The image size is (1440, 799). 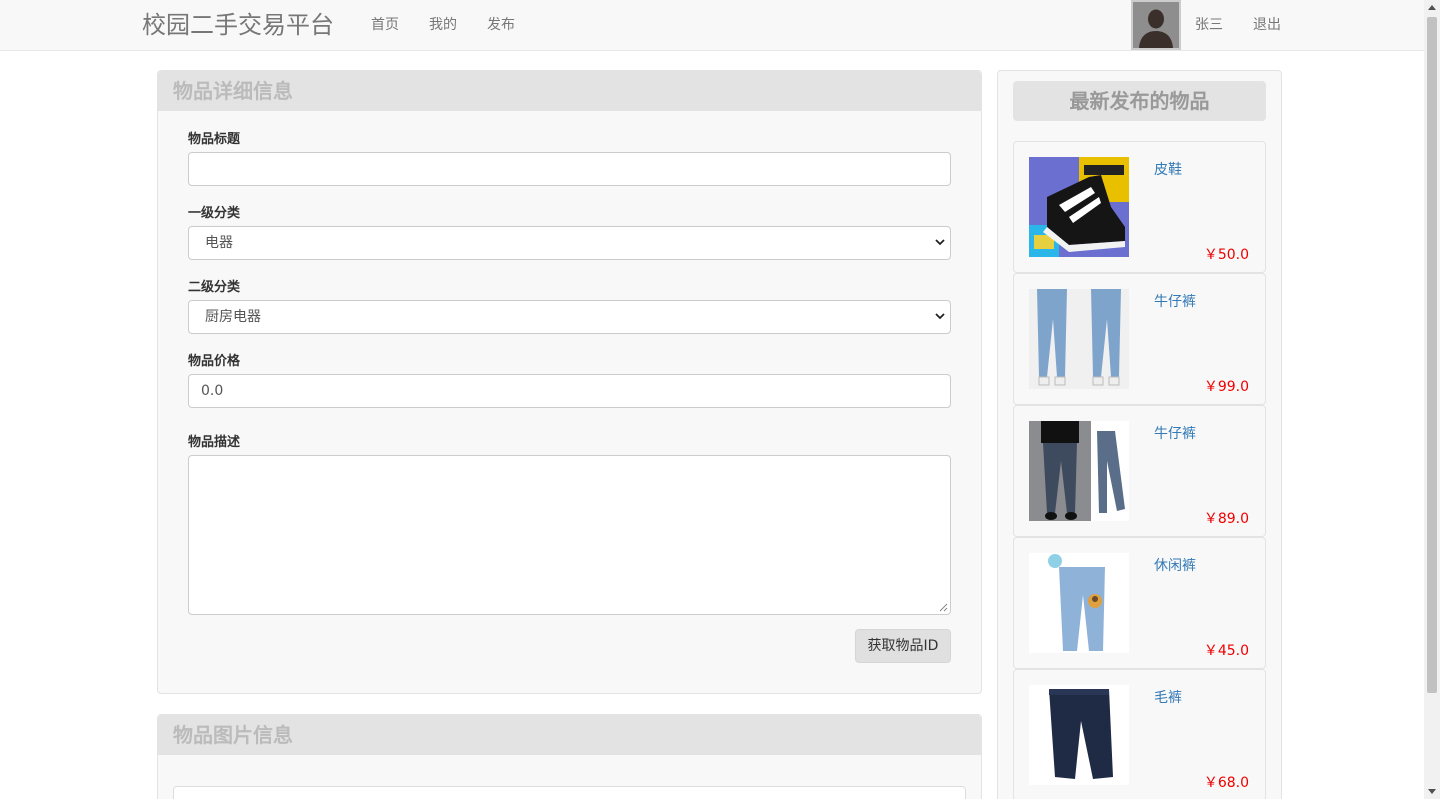 I want to click on nav-publish: 发布, so click(x=501, y=25).